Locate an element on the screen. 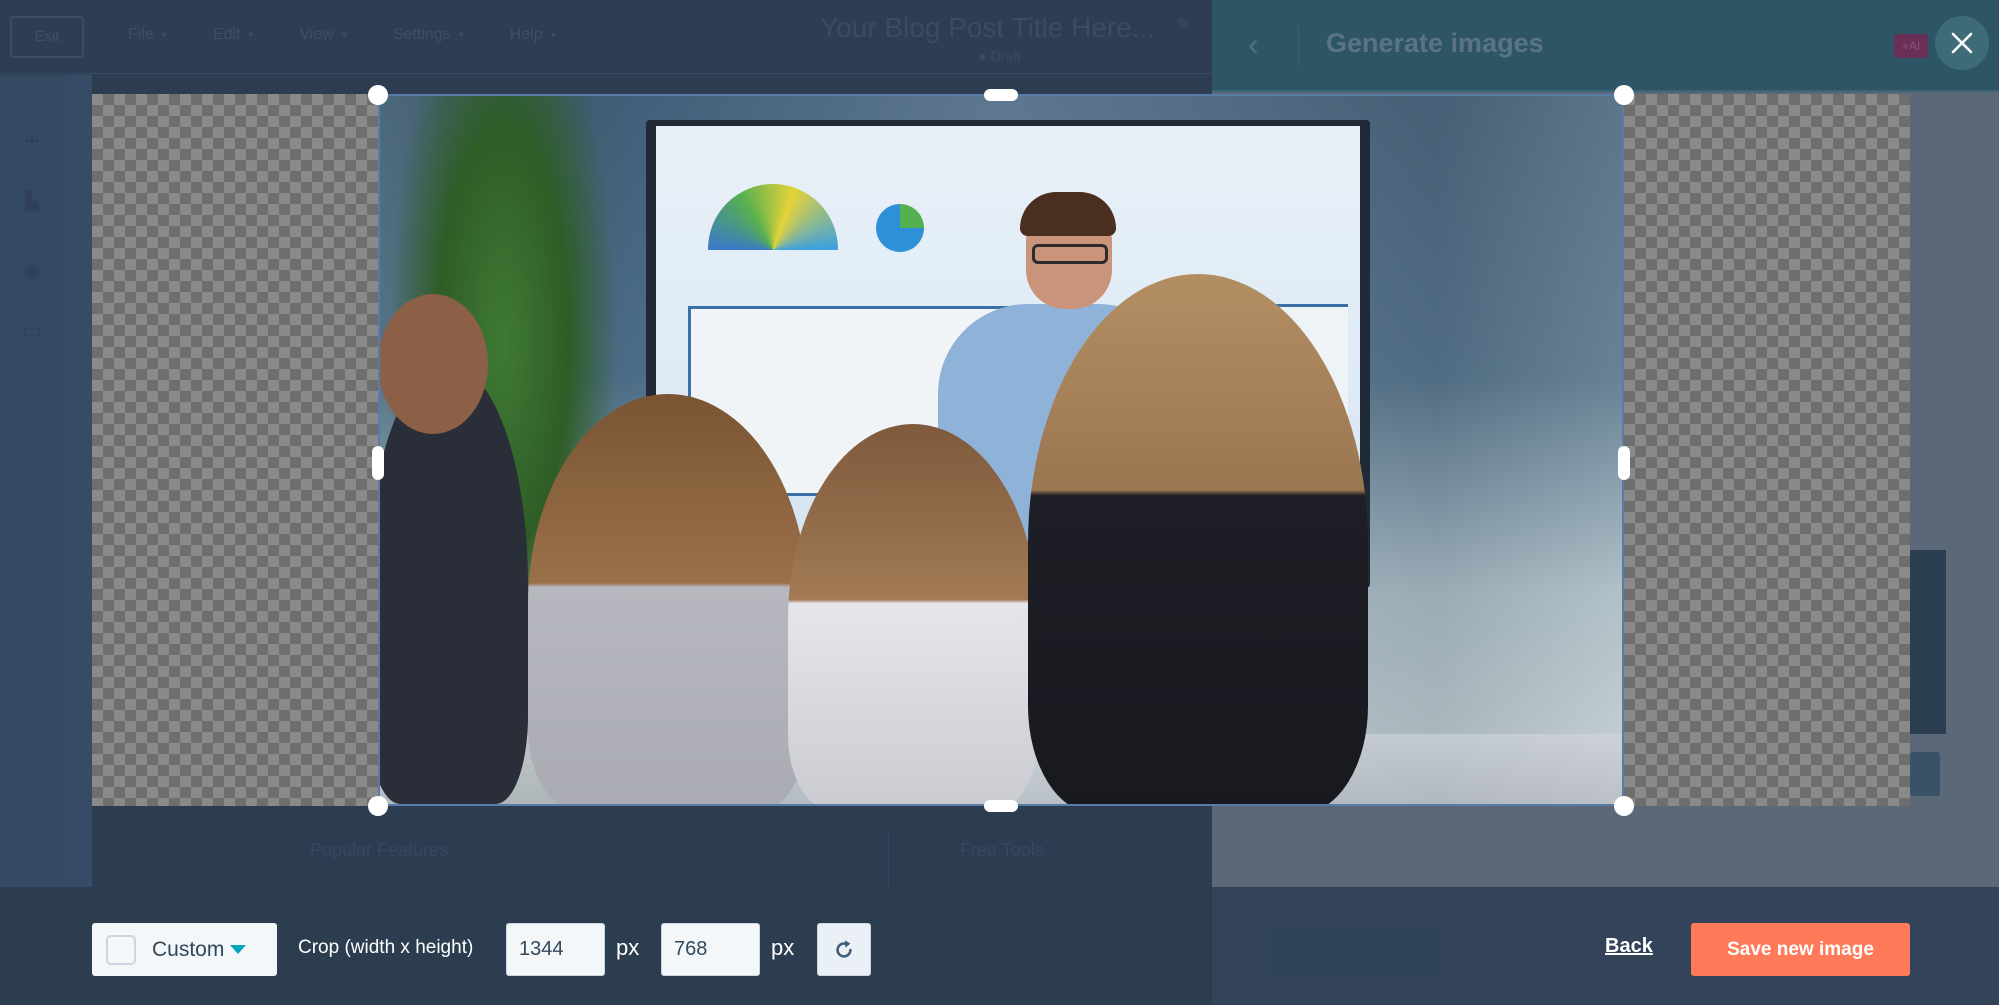 Image resolution: width=1999 pixels, height=1005 pixels. save-new-image-button: Save new image is located at coordinates (1800, 949).